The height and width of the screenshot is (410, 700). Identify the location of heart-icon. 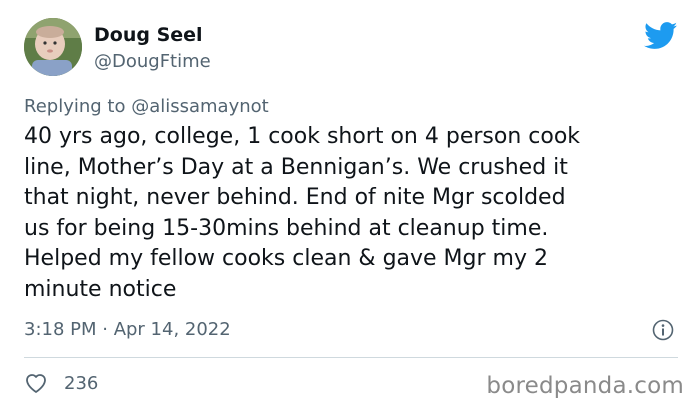
(36, 383).